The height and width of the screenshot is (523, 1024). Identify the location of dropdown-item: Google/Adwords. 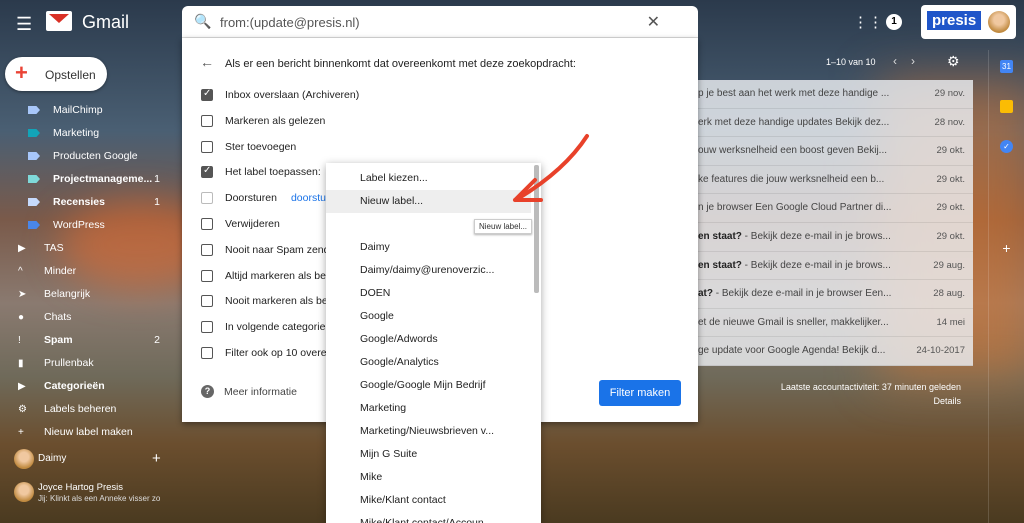
(428, 339).